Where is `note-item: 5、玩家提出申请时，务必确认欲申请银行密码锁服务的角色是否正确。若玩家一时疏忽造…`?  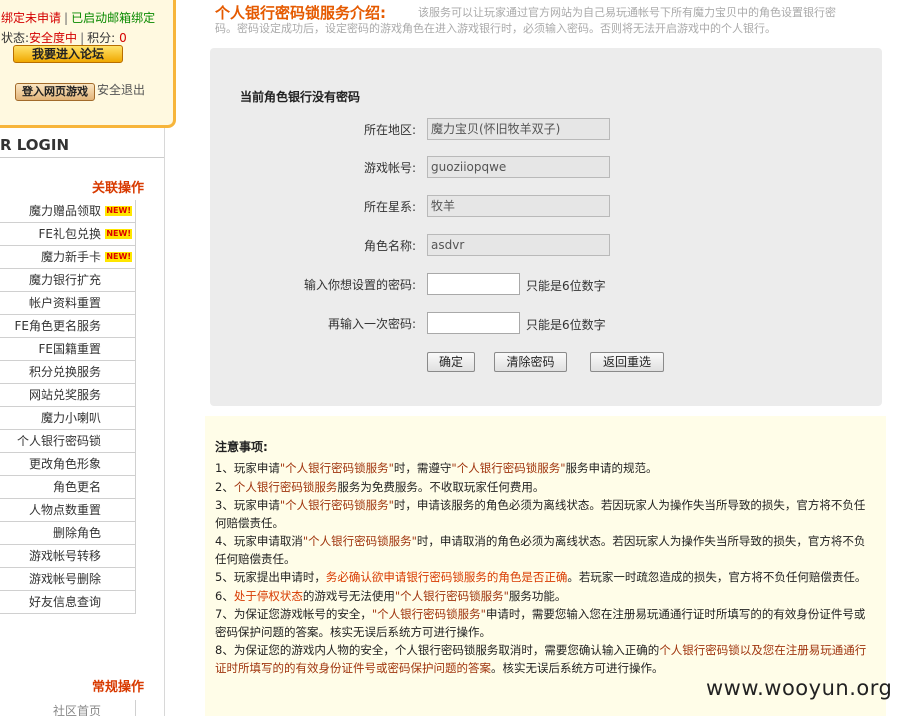 note-item: 5、玩家提出申请时，务必确认欲申请银行密码锁服务的角色是否正确。若玩家一时疏忽造… is located at coordinates (544, 578).